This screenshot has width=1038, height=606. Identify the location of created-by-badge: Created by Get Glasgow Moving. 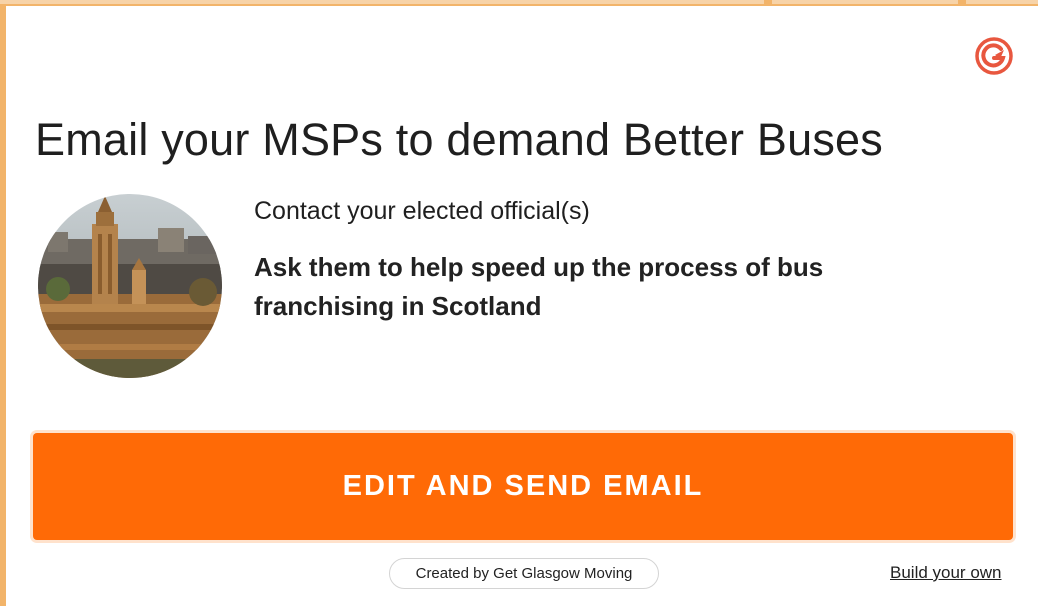
(524, 573).